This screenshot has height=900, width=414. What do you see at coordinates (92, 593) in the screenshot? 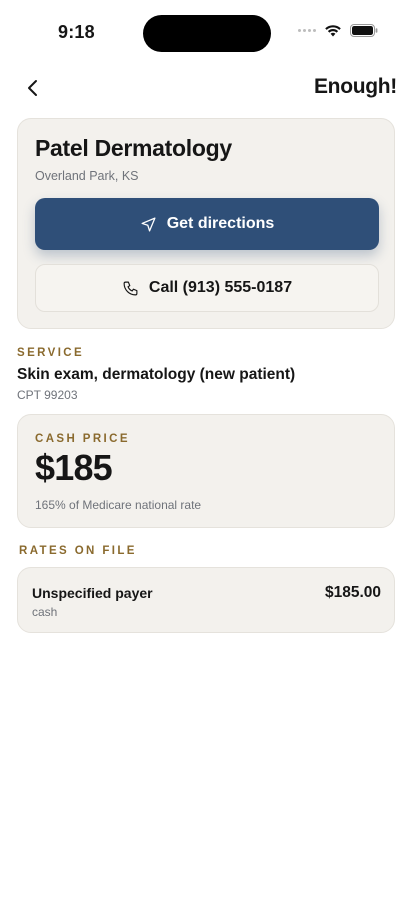
I see `rate-payer-name: Unspecified payer` at bounding box center [92, 593].